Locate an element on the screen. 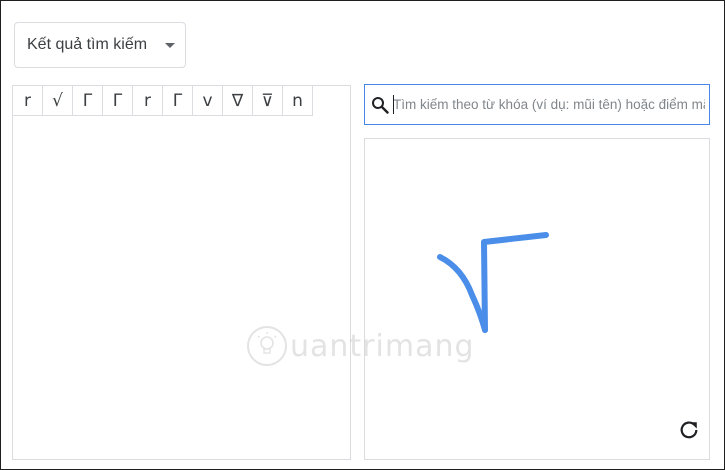  search-icon is located at coordinates (380, 105).